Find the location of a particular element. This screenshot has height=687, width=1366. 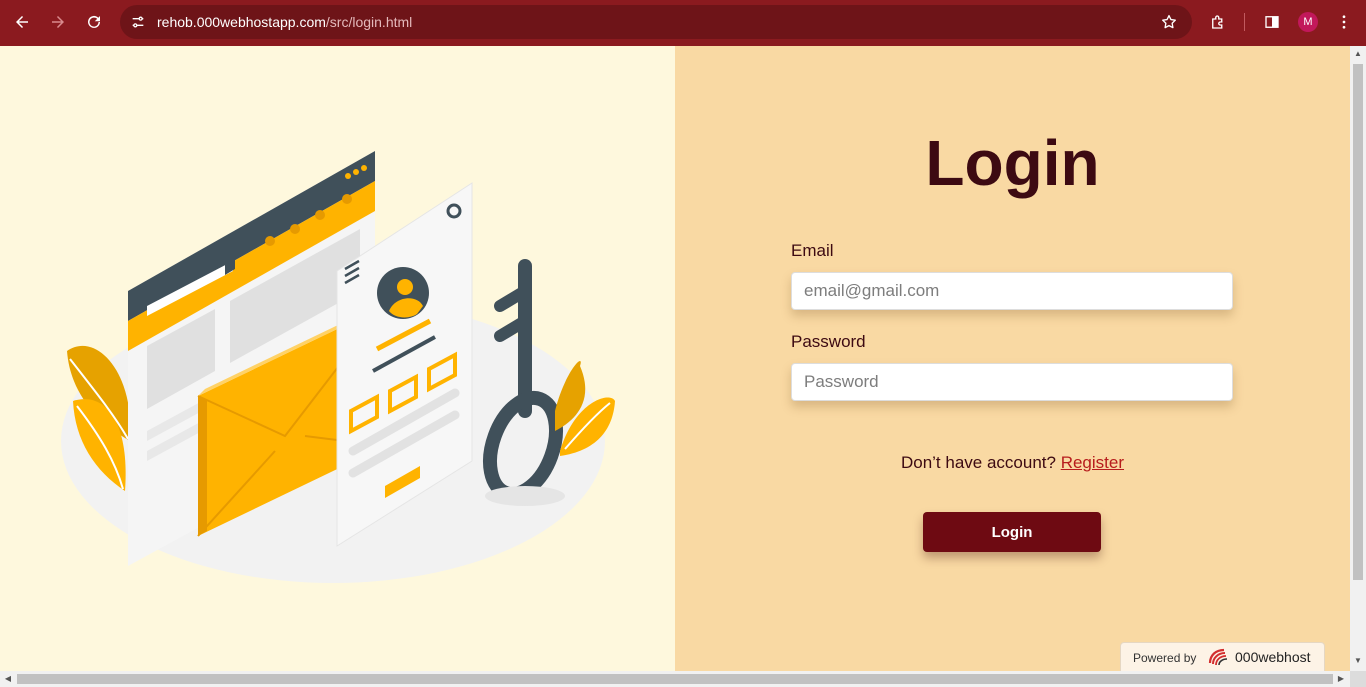

page-title: Login is located at coordinates (1012, 163).